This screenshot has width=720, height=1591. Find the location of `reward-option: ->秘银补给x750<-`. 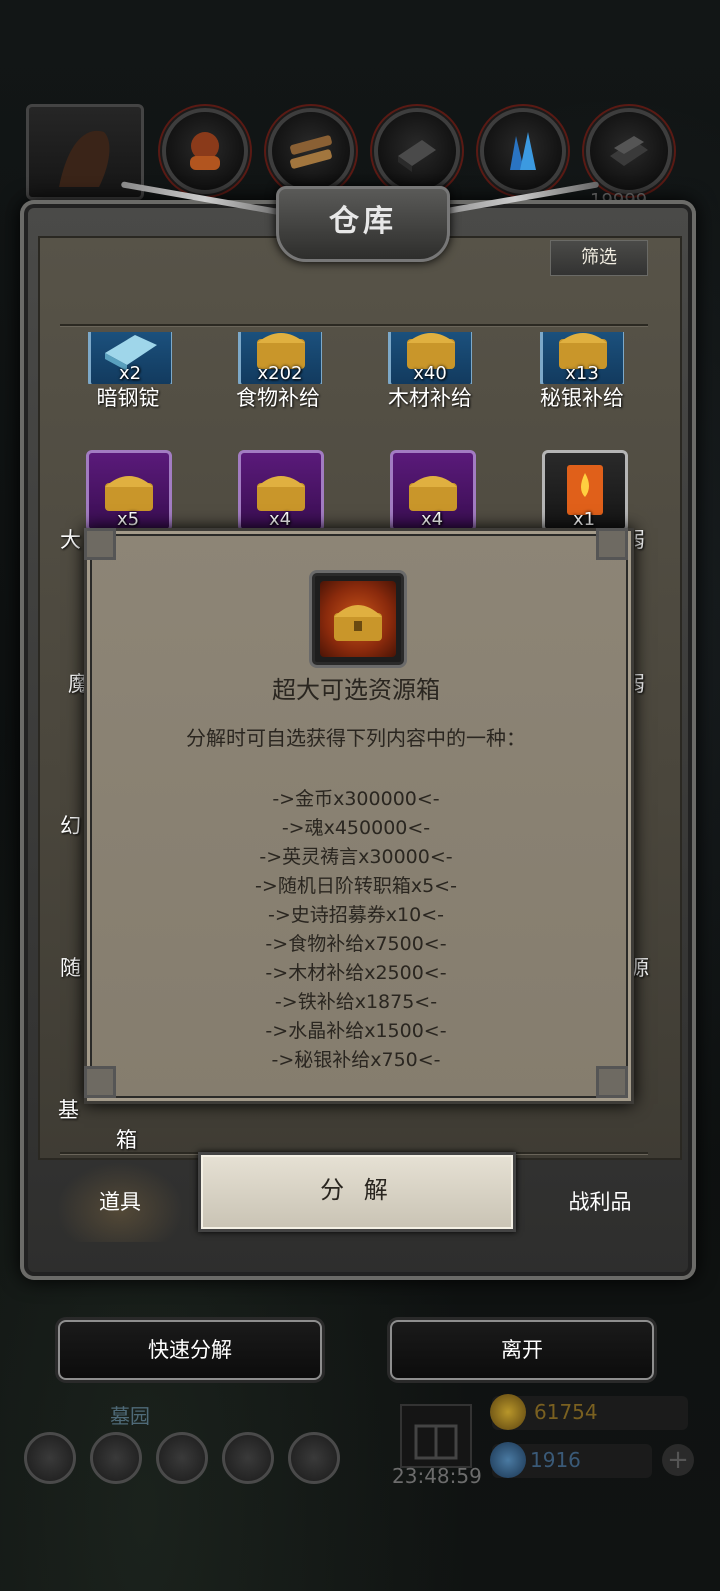

reward-option: ->秘银补给x750<- is located at coordinates (356, 1060).